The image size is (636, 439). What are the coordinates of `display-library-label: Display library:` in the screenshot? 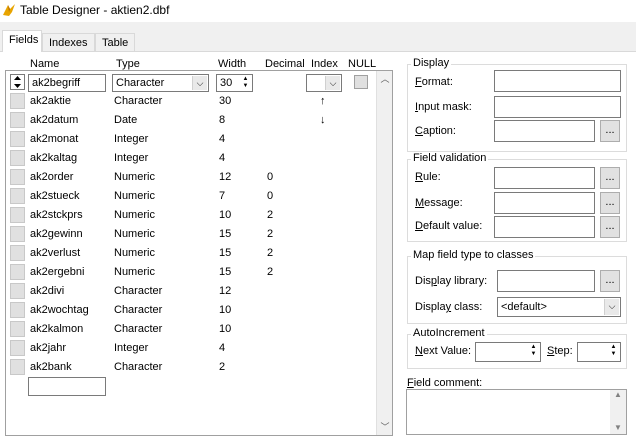 It's located at (451, 281).